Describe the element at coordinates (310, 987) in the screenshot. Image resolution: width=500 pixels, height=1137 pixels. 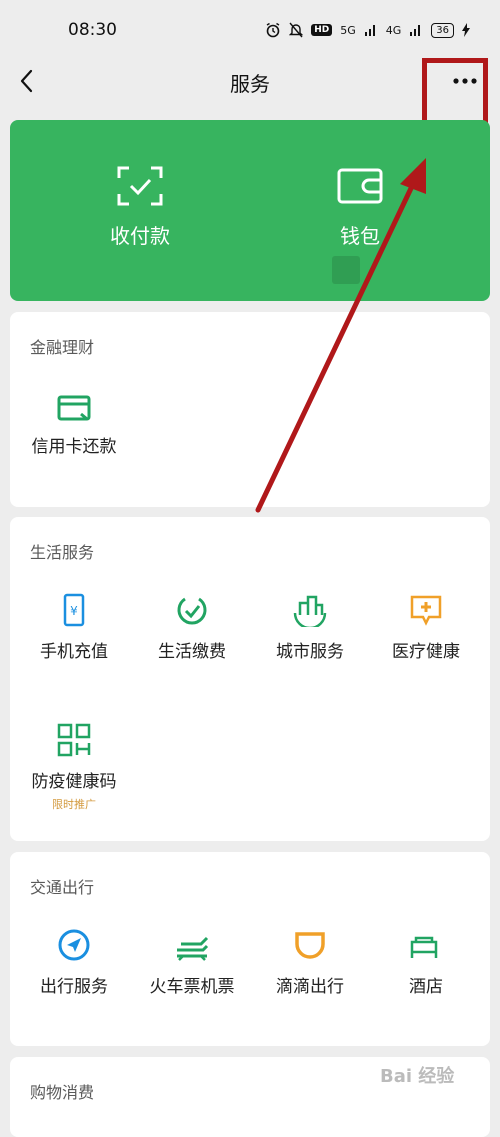
I see `didi-label: 滴滴出行` at that location.